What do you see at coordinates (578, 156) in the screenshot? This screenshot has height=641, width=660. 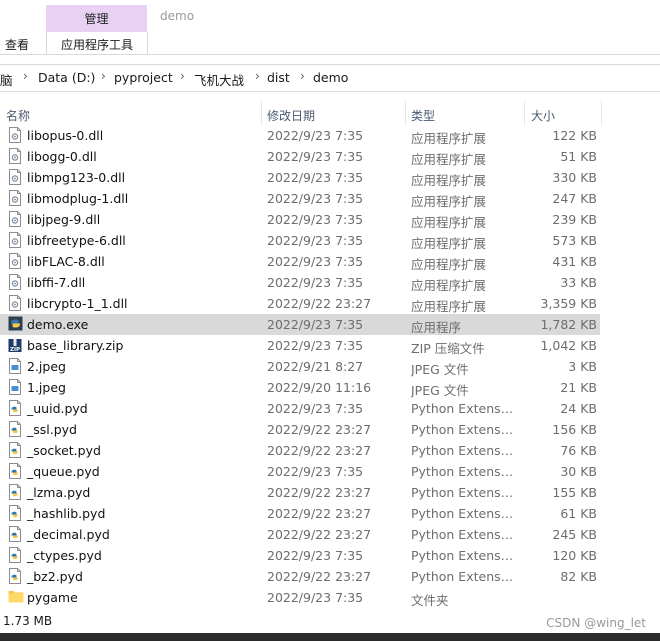 I see `file-size: 51 KB` at bounding box center [578, 156].